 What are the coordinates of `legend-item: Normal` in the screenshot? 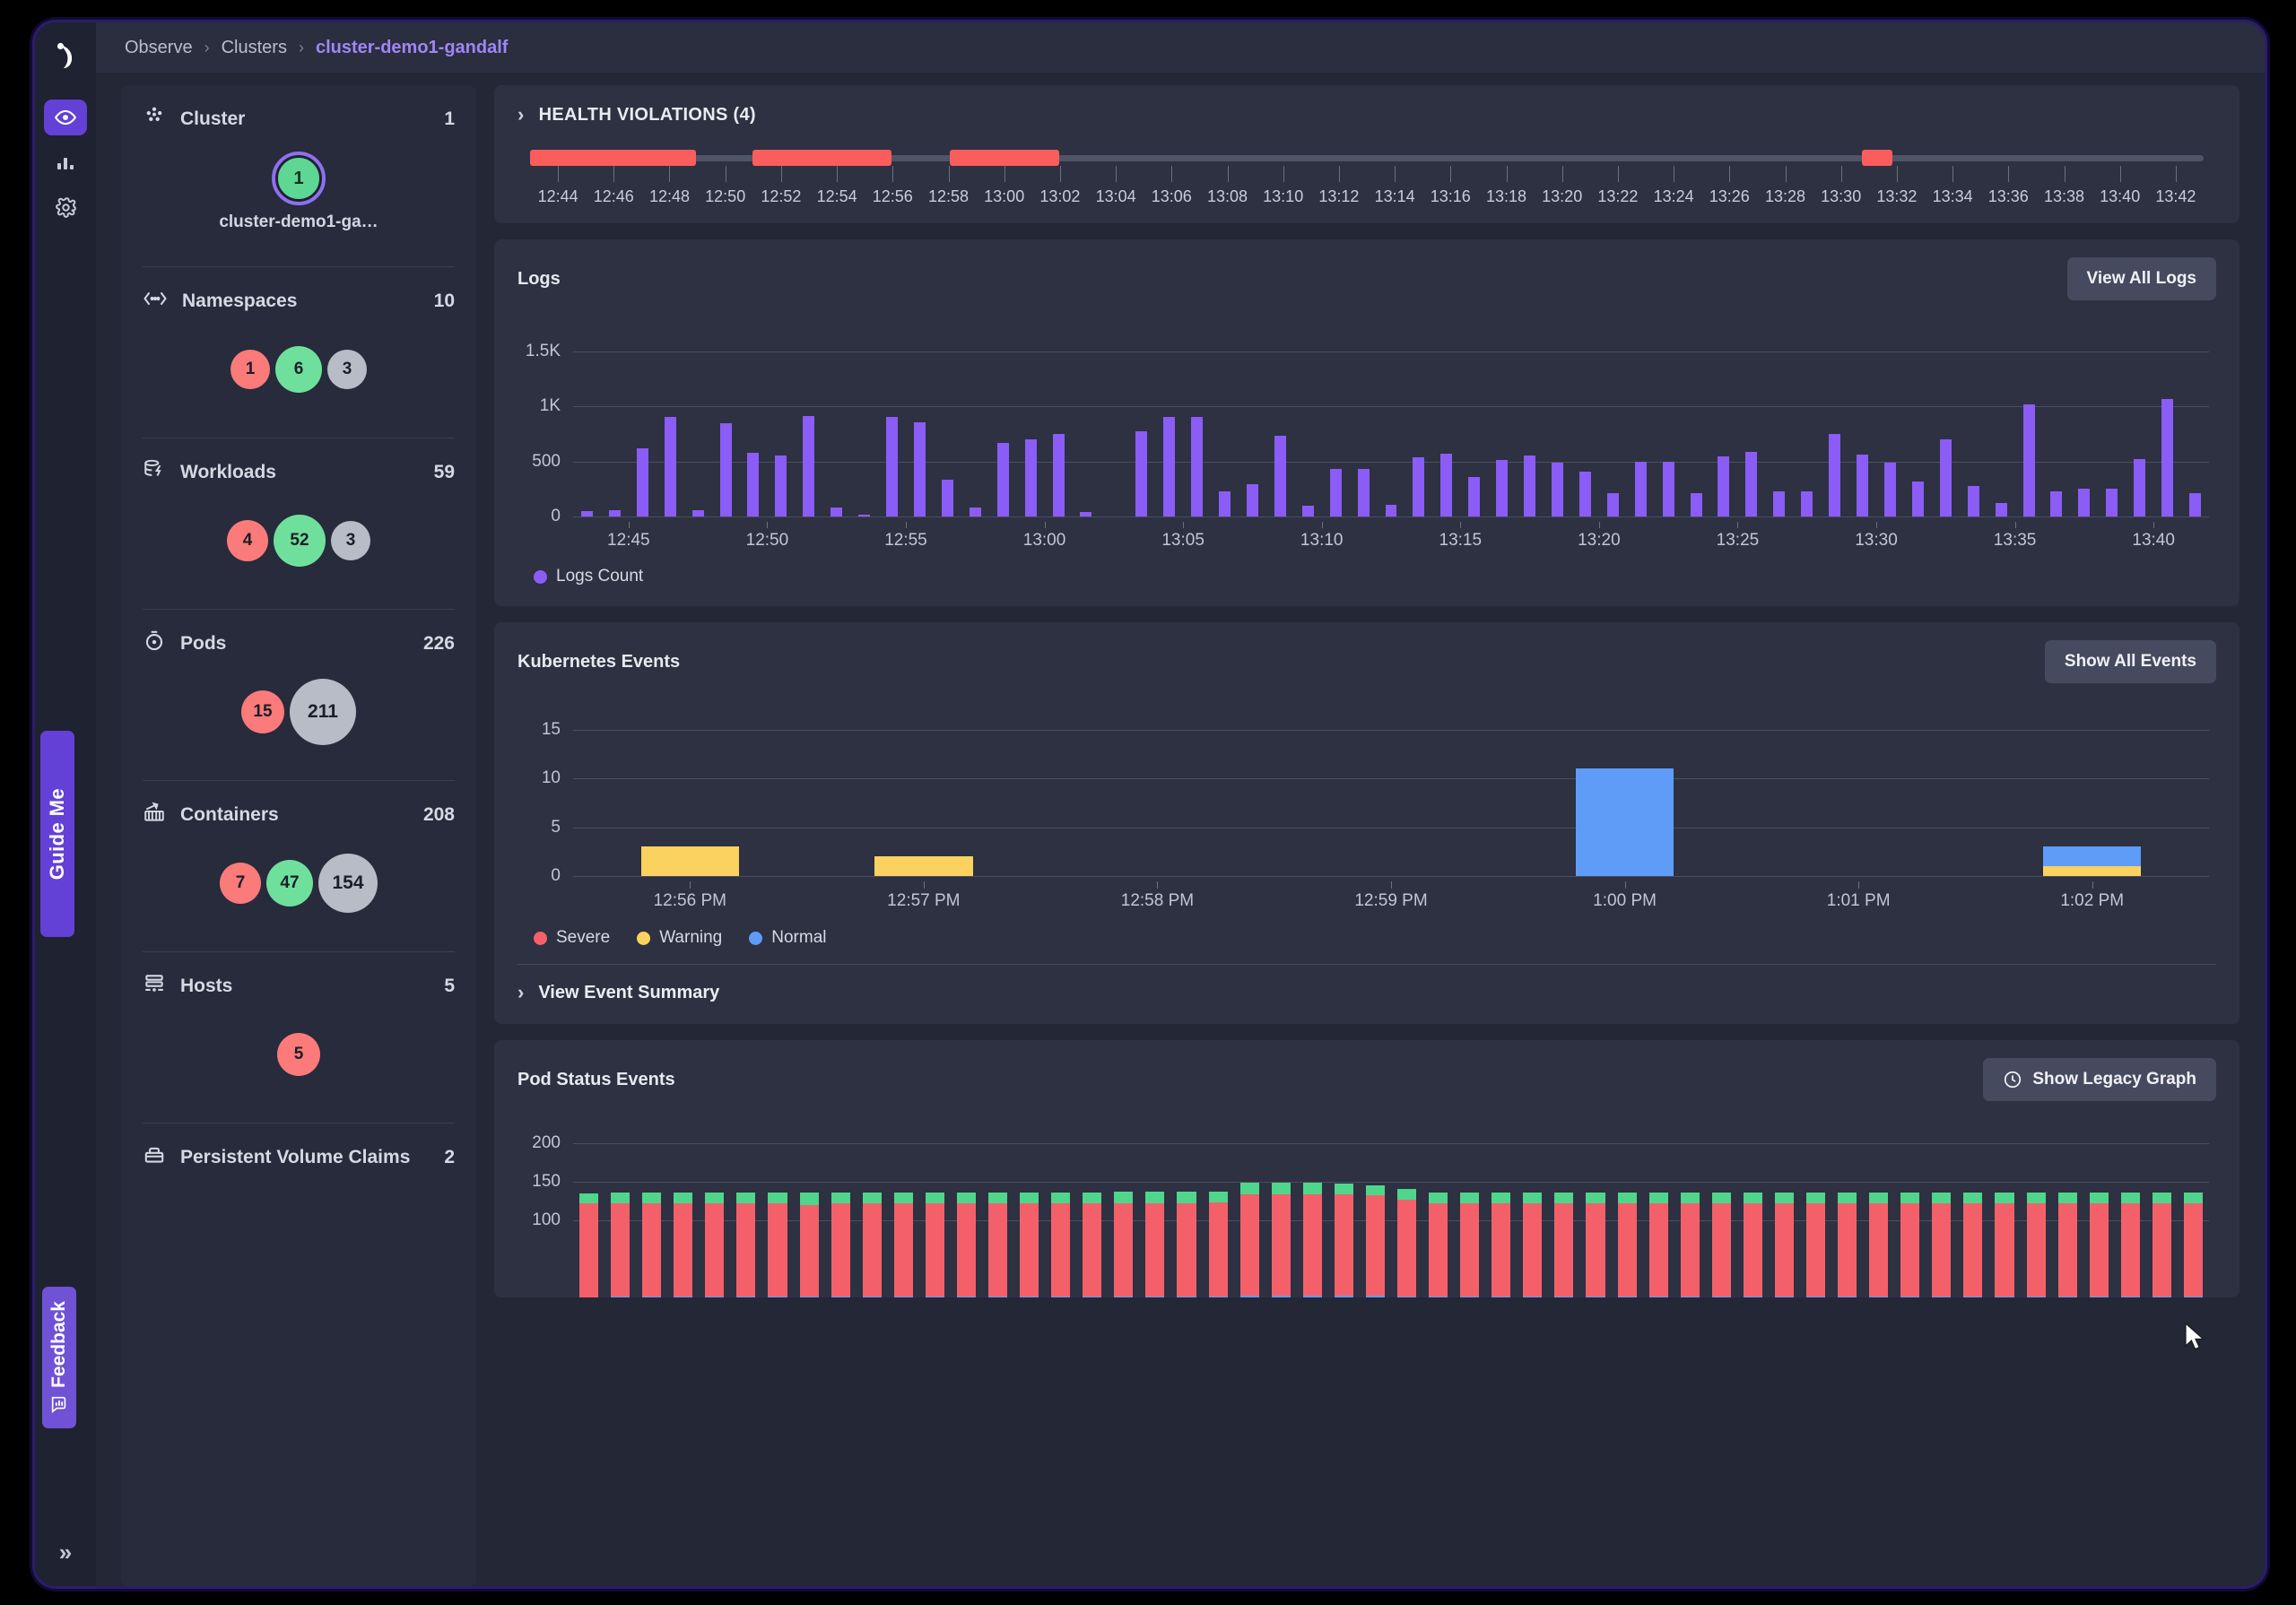 It's located at (787, 938).